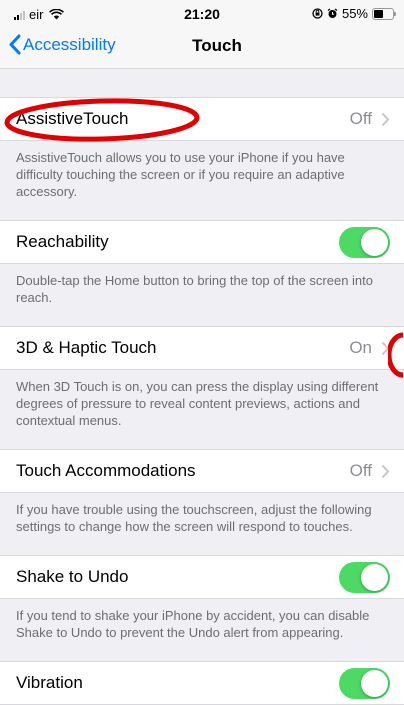 The height and width of the screenshot is (705, 404). I want to click on settings-row-value: On, so click(360, 347).